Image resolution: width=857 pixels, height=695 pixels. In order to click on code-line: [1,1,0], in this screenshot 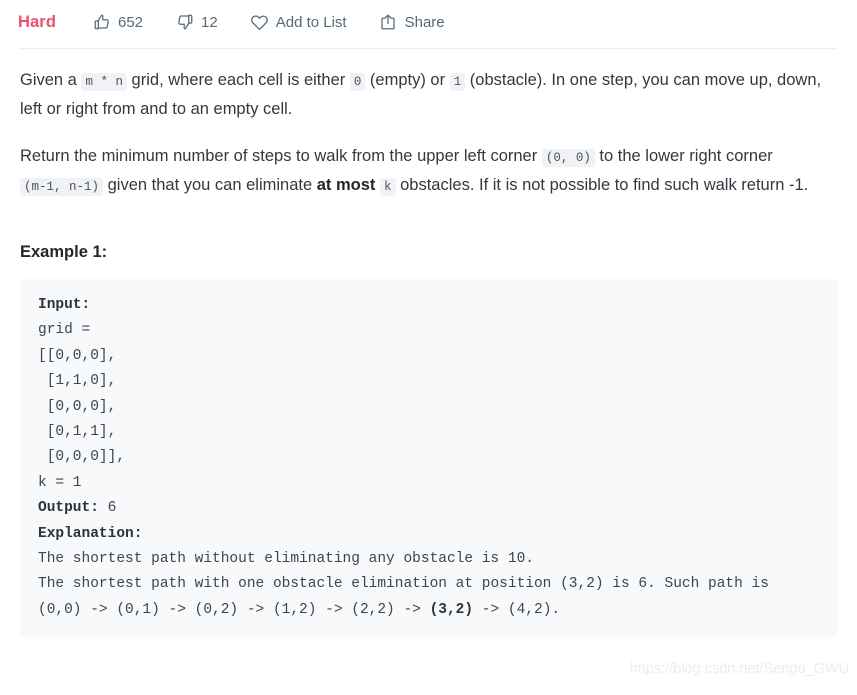, I will do `click(77, 381)`.